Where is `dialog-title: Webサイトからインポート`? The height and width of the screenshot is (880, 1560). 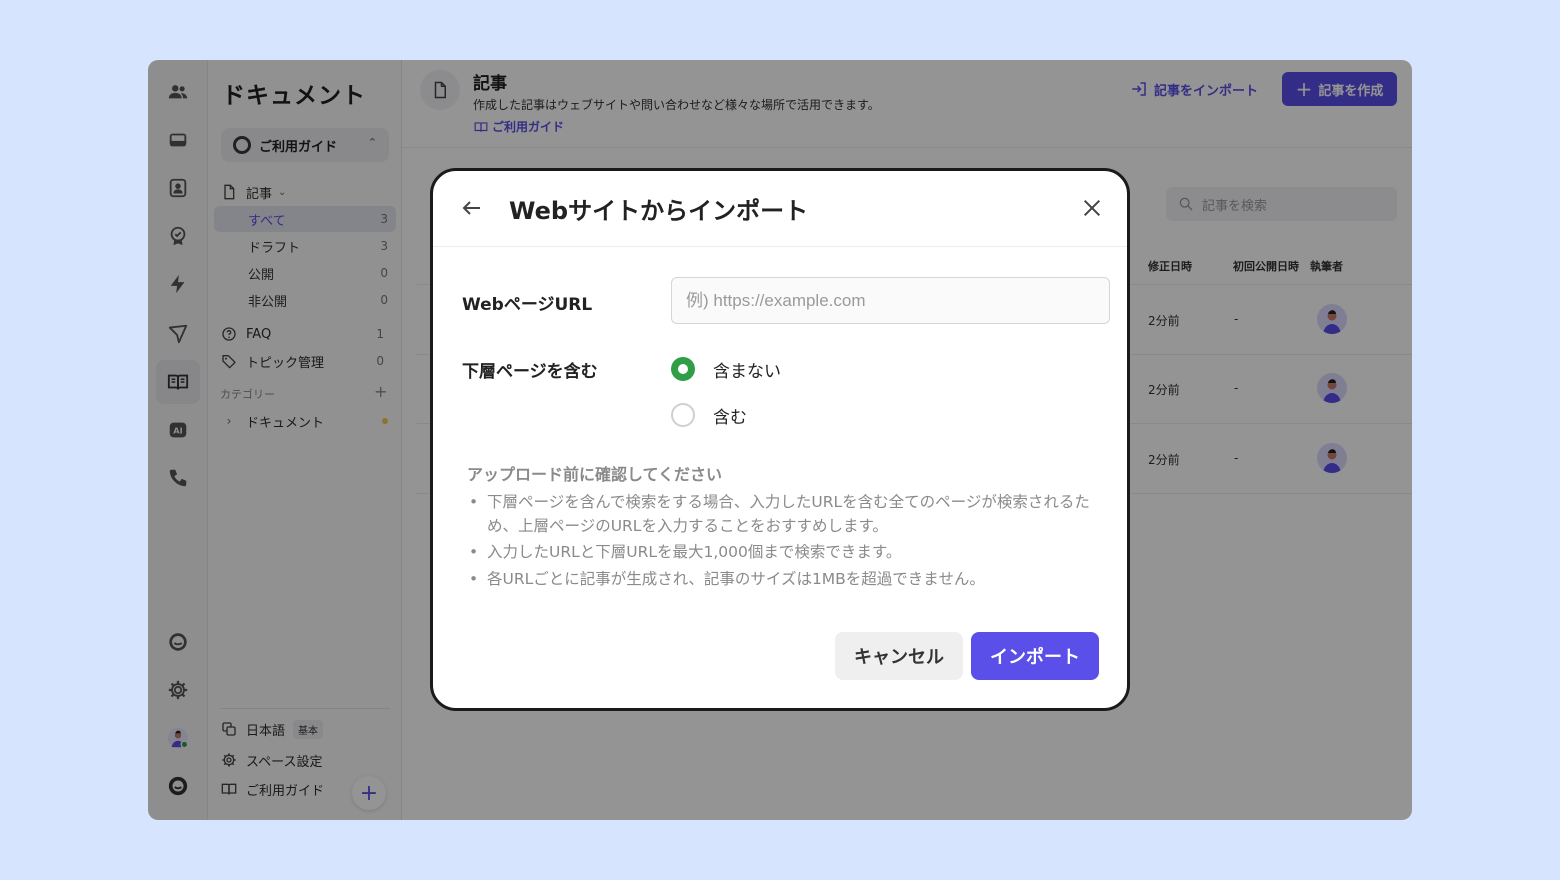
dialog-title: Webサイトからインポート is located at coordinates (659, 211).